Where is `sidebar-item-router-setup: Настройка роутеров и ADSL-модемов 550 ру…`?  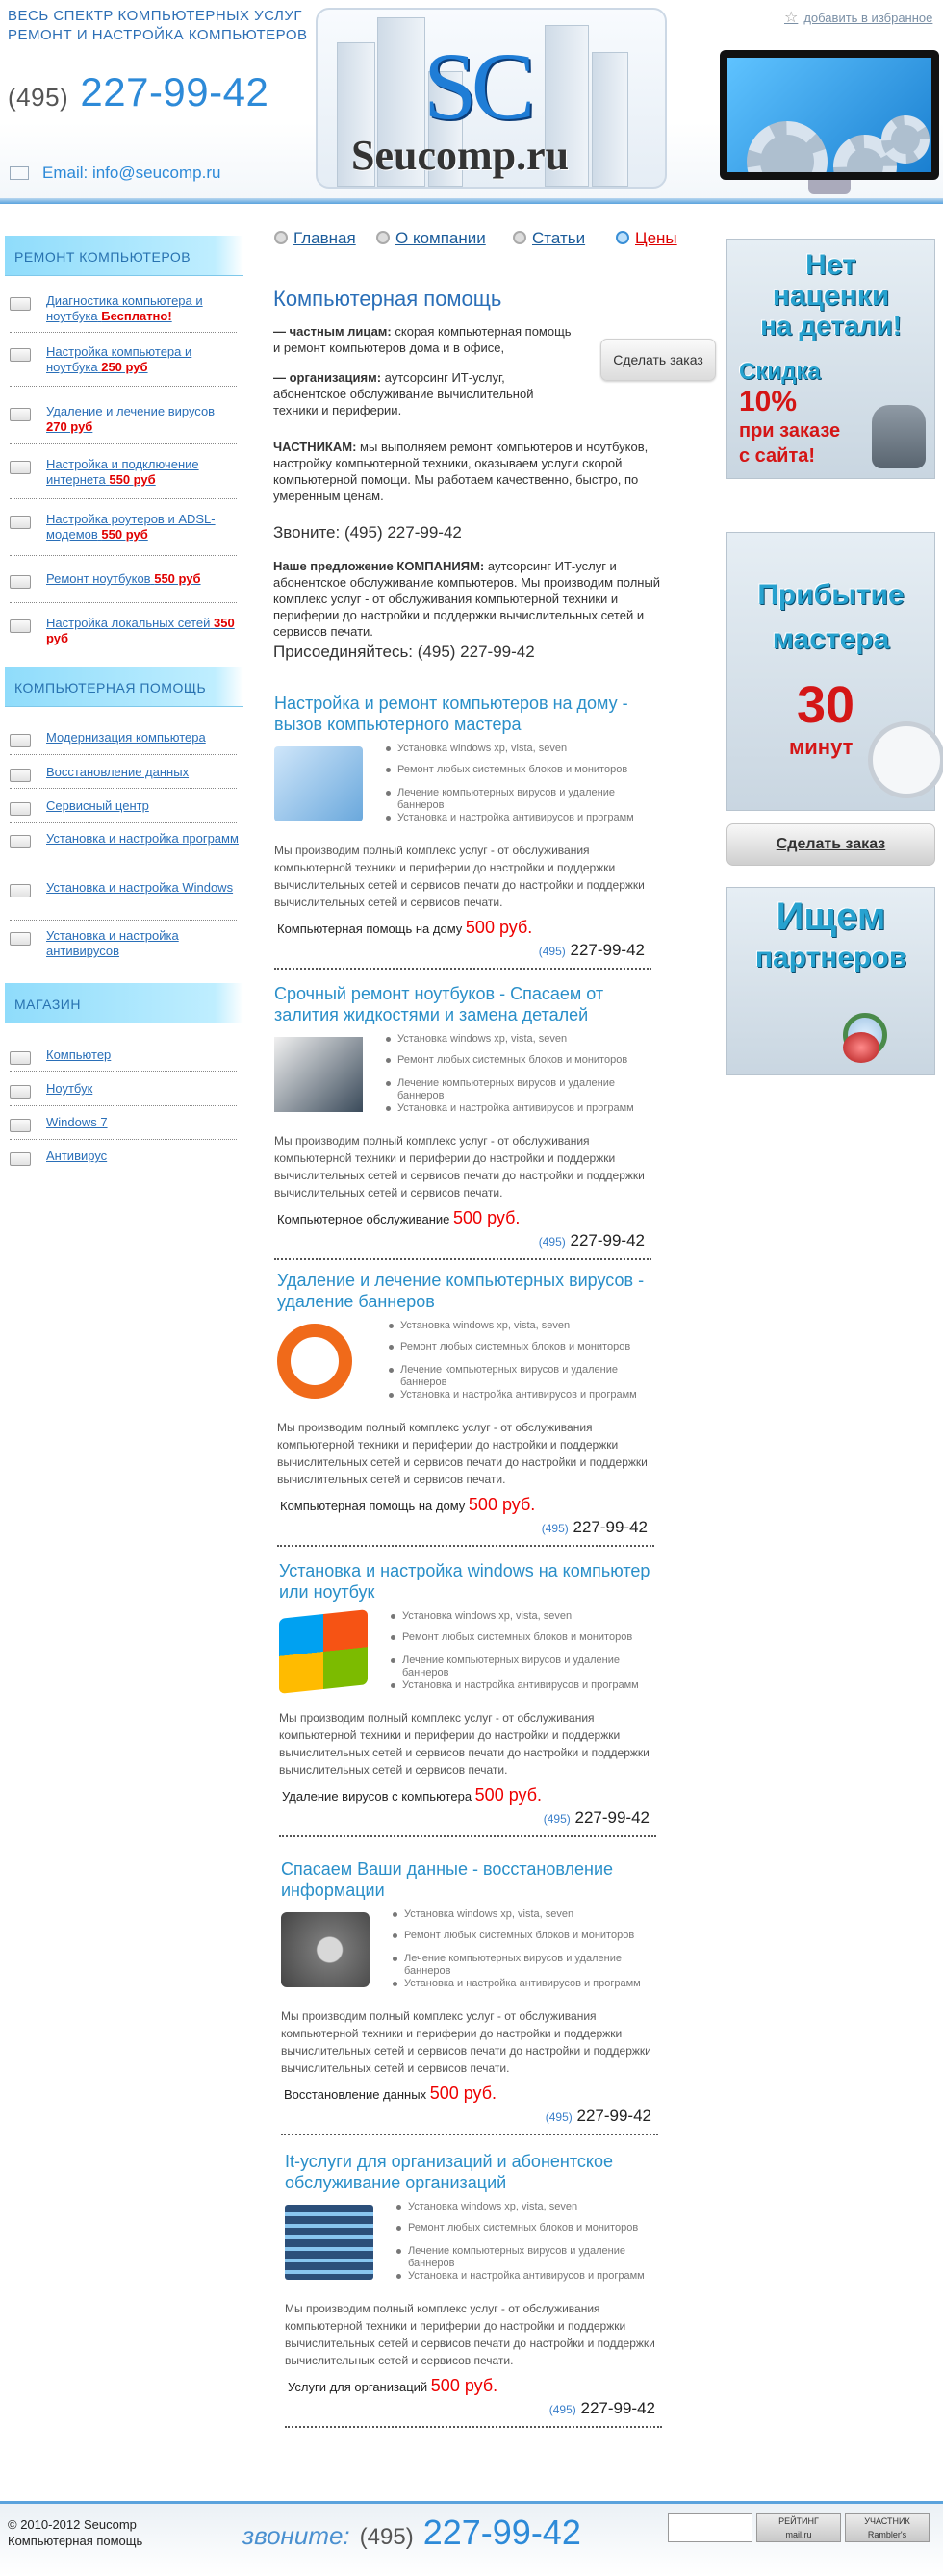
sidebar-item-router-setup: Настройка роутеров и ADSL-модемов 550 ру… is located at coordinates (123, 527).